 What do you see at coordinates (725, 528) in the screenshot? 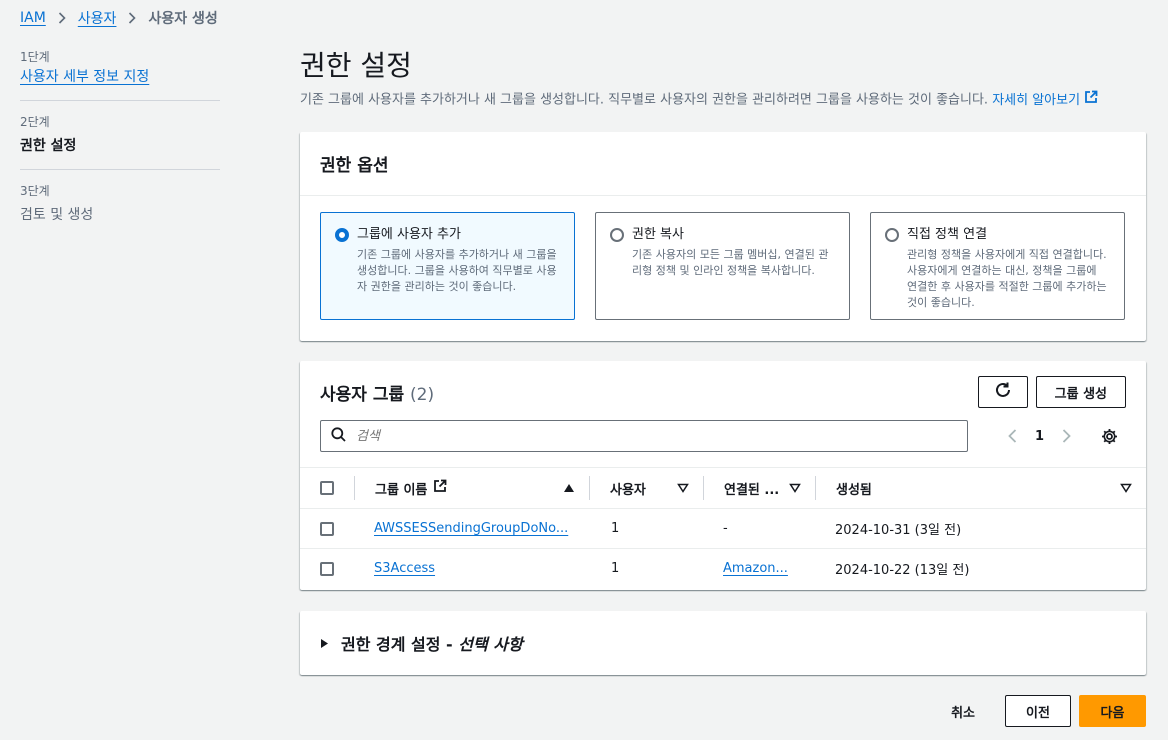
I see `policies-cell: -` at bounding box center [725, 528].